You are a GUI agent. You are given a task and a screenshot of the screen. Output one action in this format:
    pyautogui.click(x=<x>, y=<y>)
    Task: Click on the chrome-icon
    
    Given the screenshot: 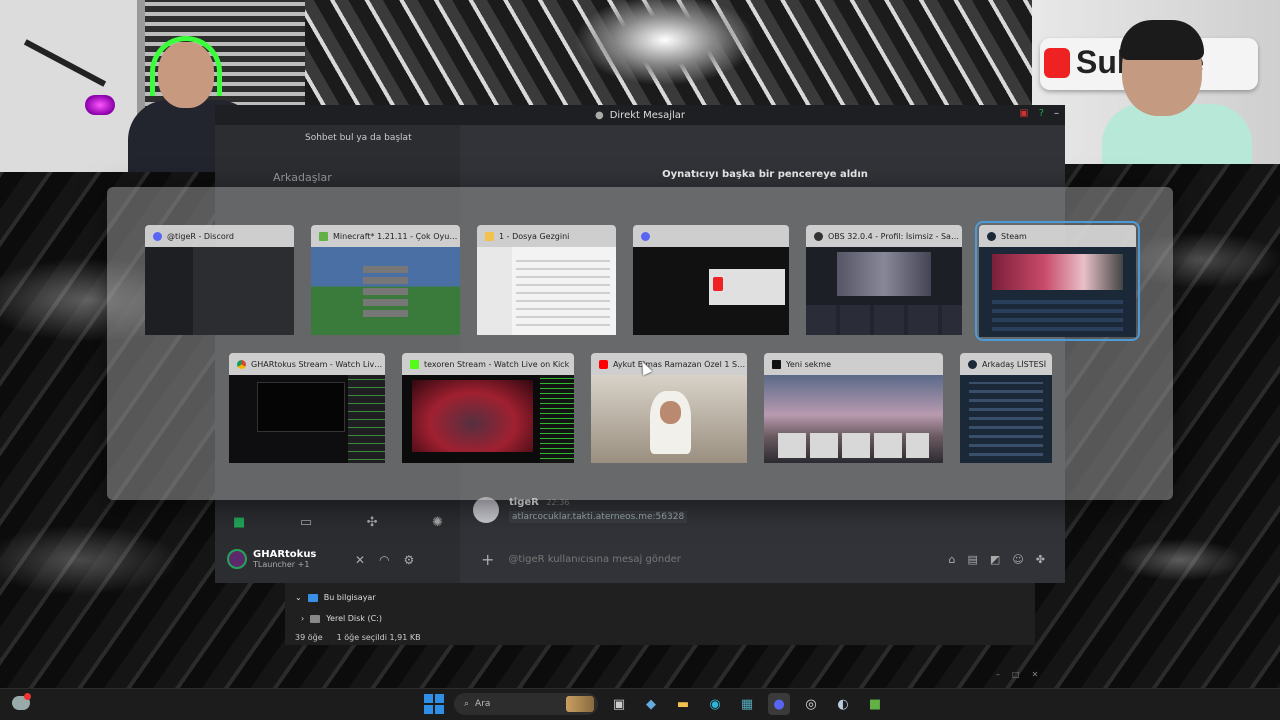 What is the action you would take?
    pyautogui.click(x=241, y=364)
    